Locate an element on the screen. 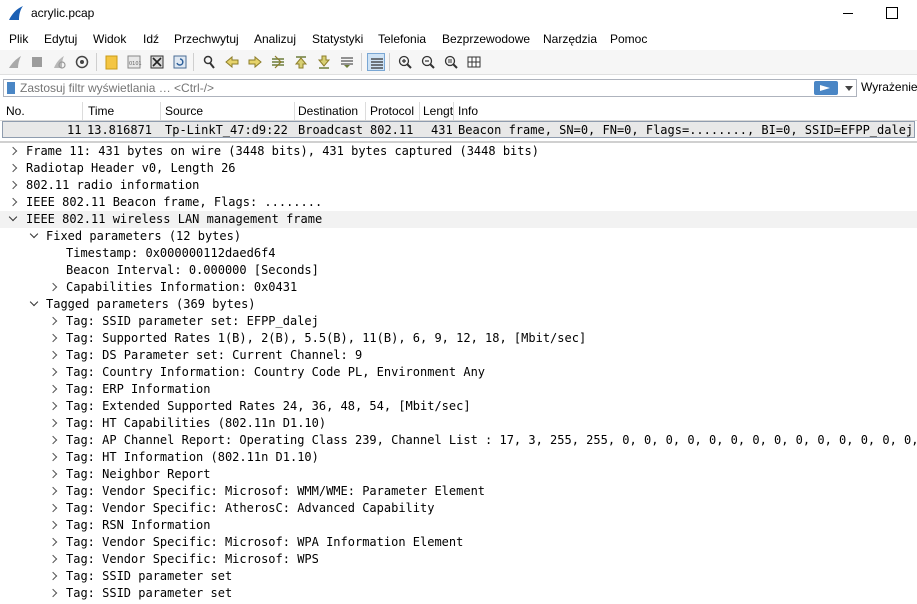 This screenshot has height=604, width=917. column-header-source: Source is located at coordinates (184, 111).